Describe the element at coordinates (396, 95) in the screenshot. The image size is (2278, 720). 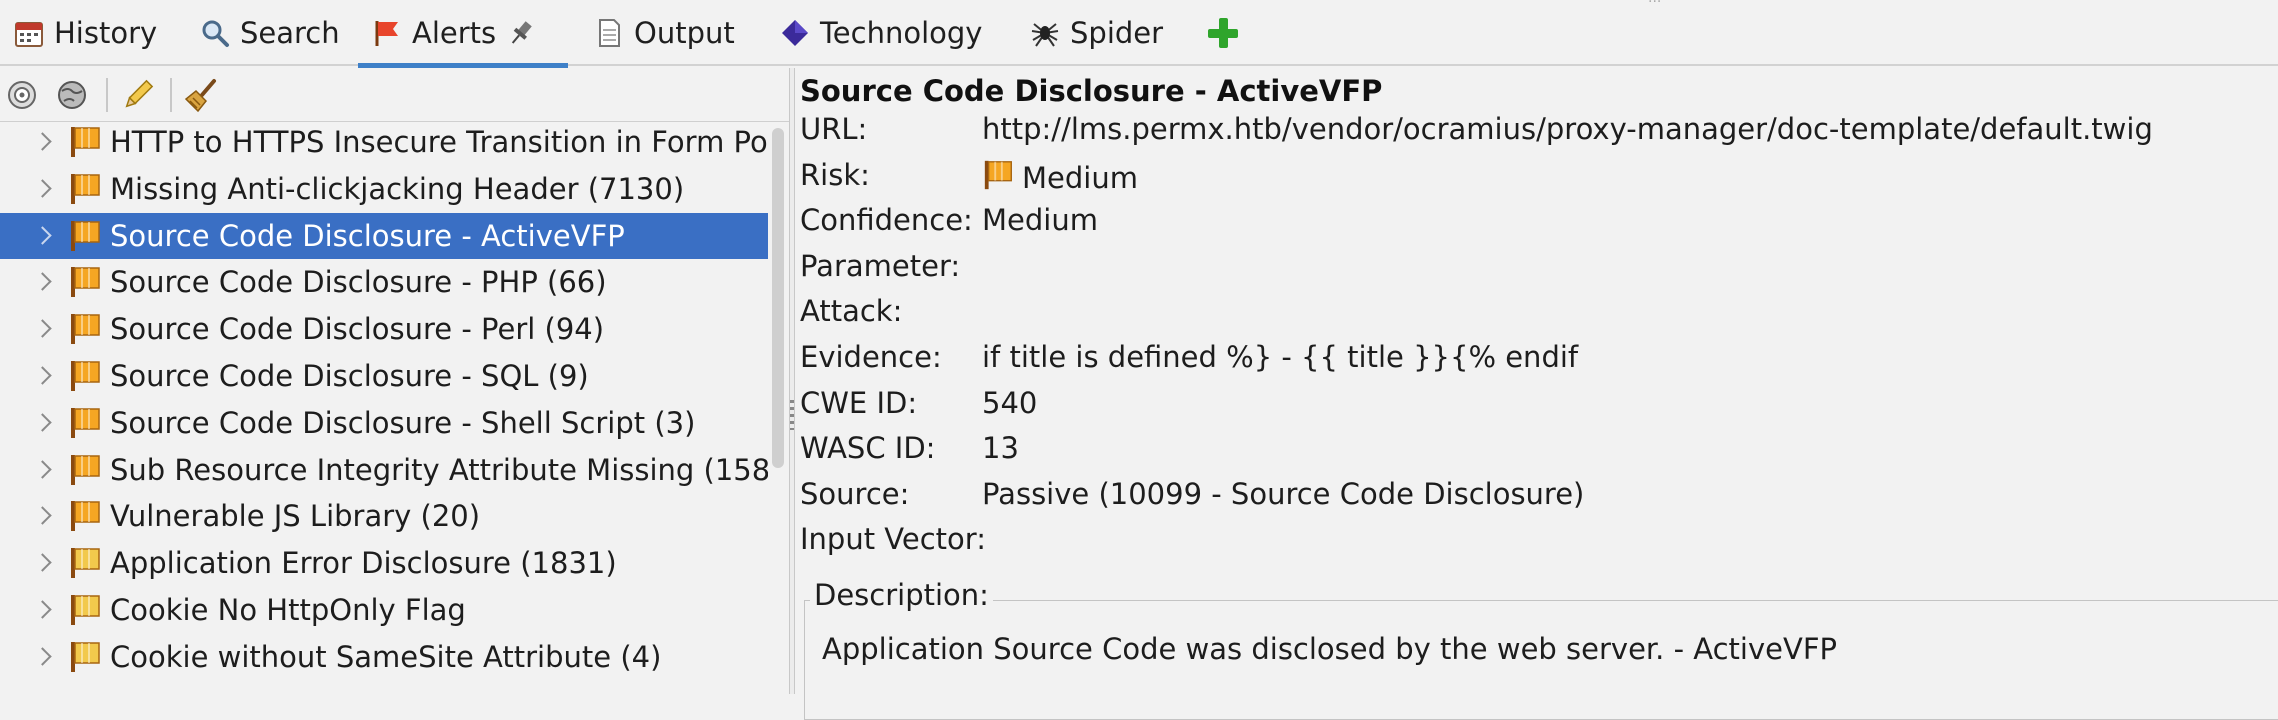
I see `alerts-toolbar` at that location.